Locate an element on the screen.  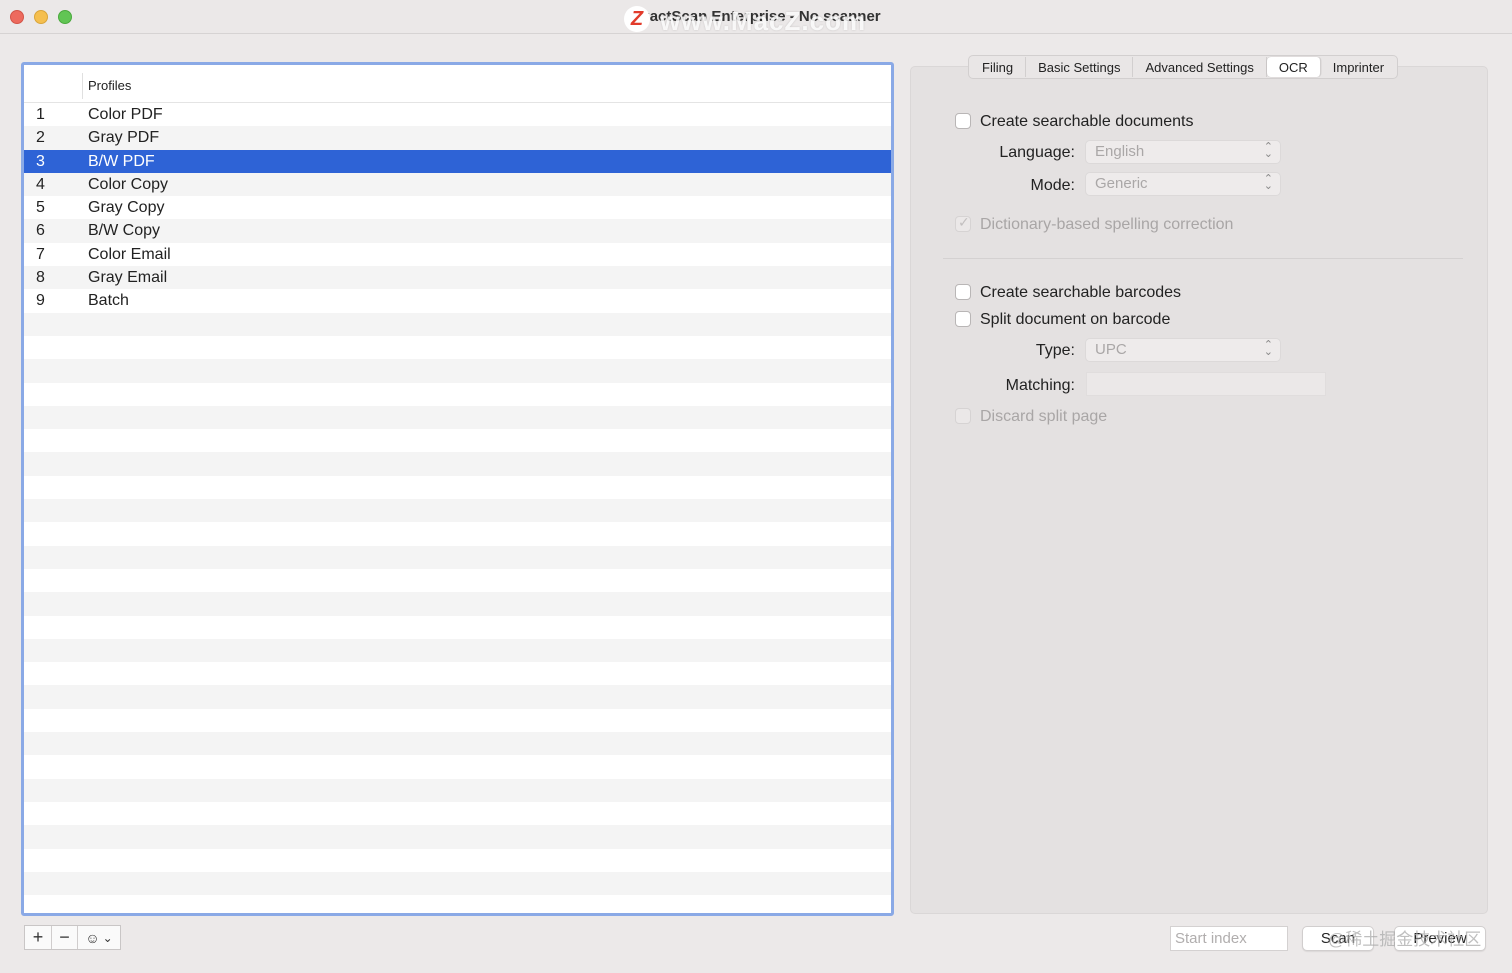
start-index-input: Start index is located at coordinates (1229, 938).